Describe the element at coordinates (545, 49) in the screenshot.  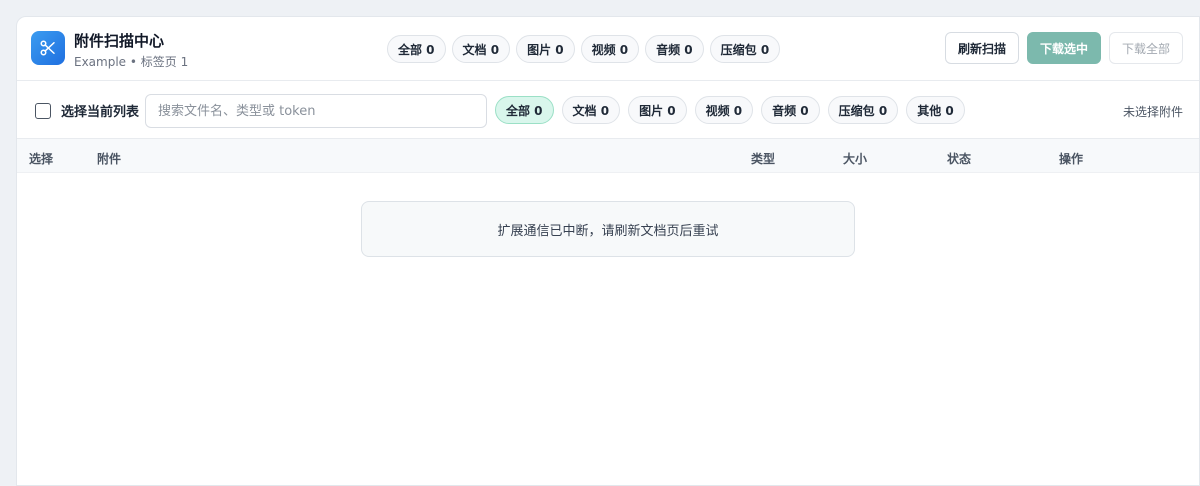
I see `summary-chip-images: 图片 0` at that location.